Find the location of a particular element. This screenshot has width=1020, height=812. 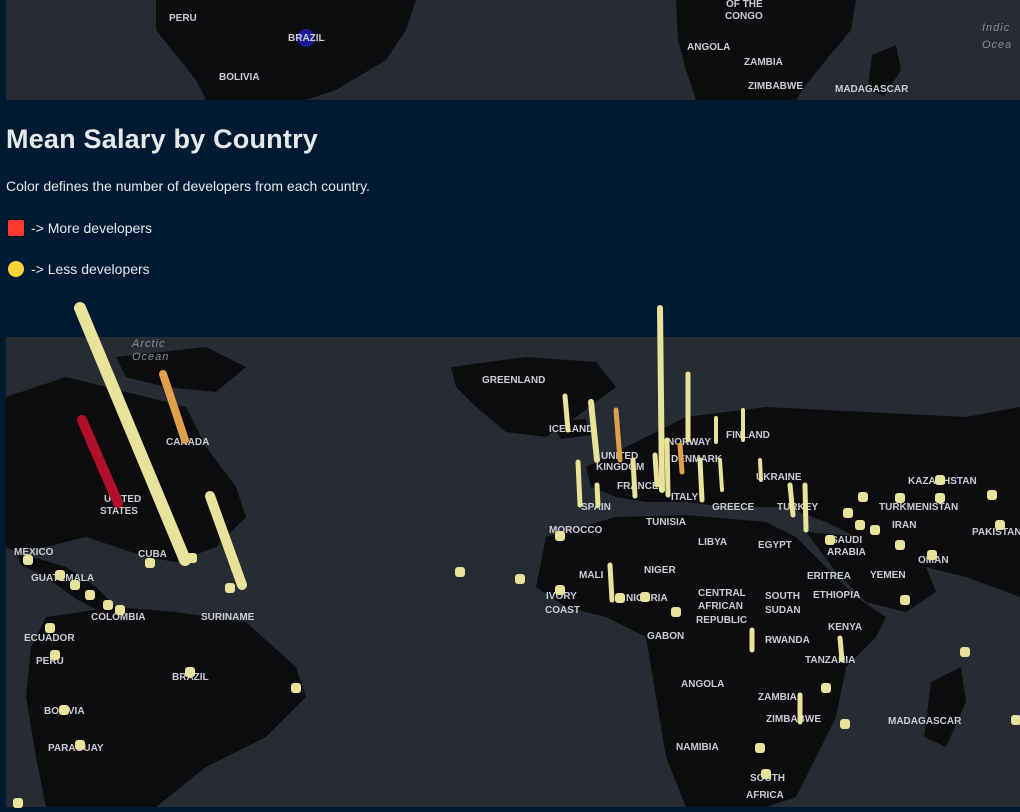

red-square-icon is located at coordinates (16, 228).